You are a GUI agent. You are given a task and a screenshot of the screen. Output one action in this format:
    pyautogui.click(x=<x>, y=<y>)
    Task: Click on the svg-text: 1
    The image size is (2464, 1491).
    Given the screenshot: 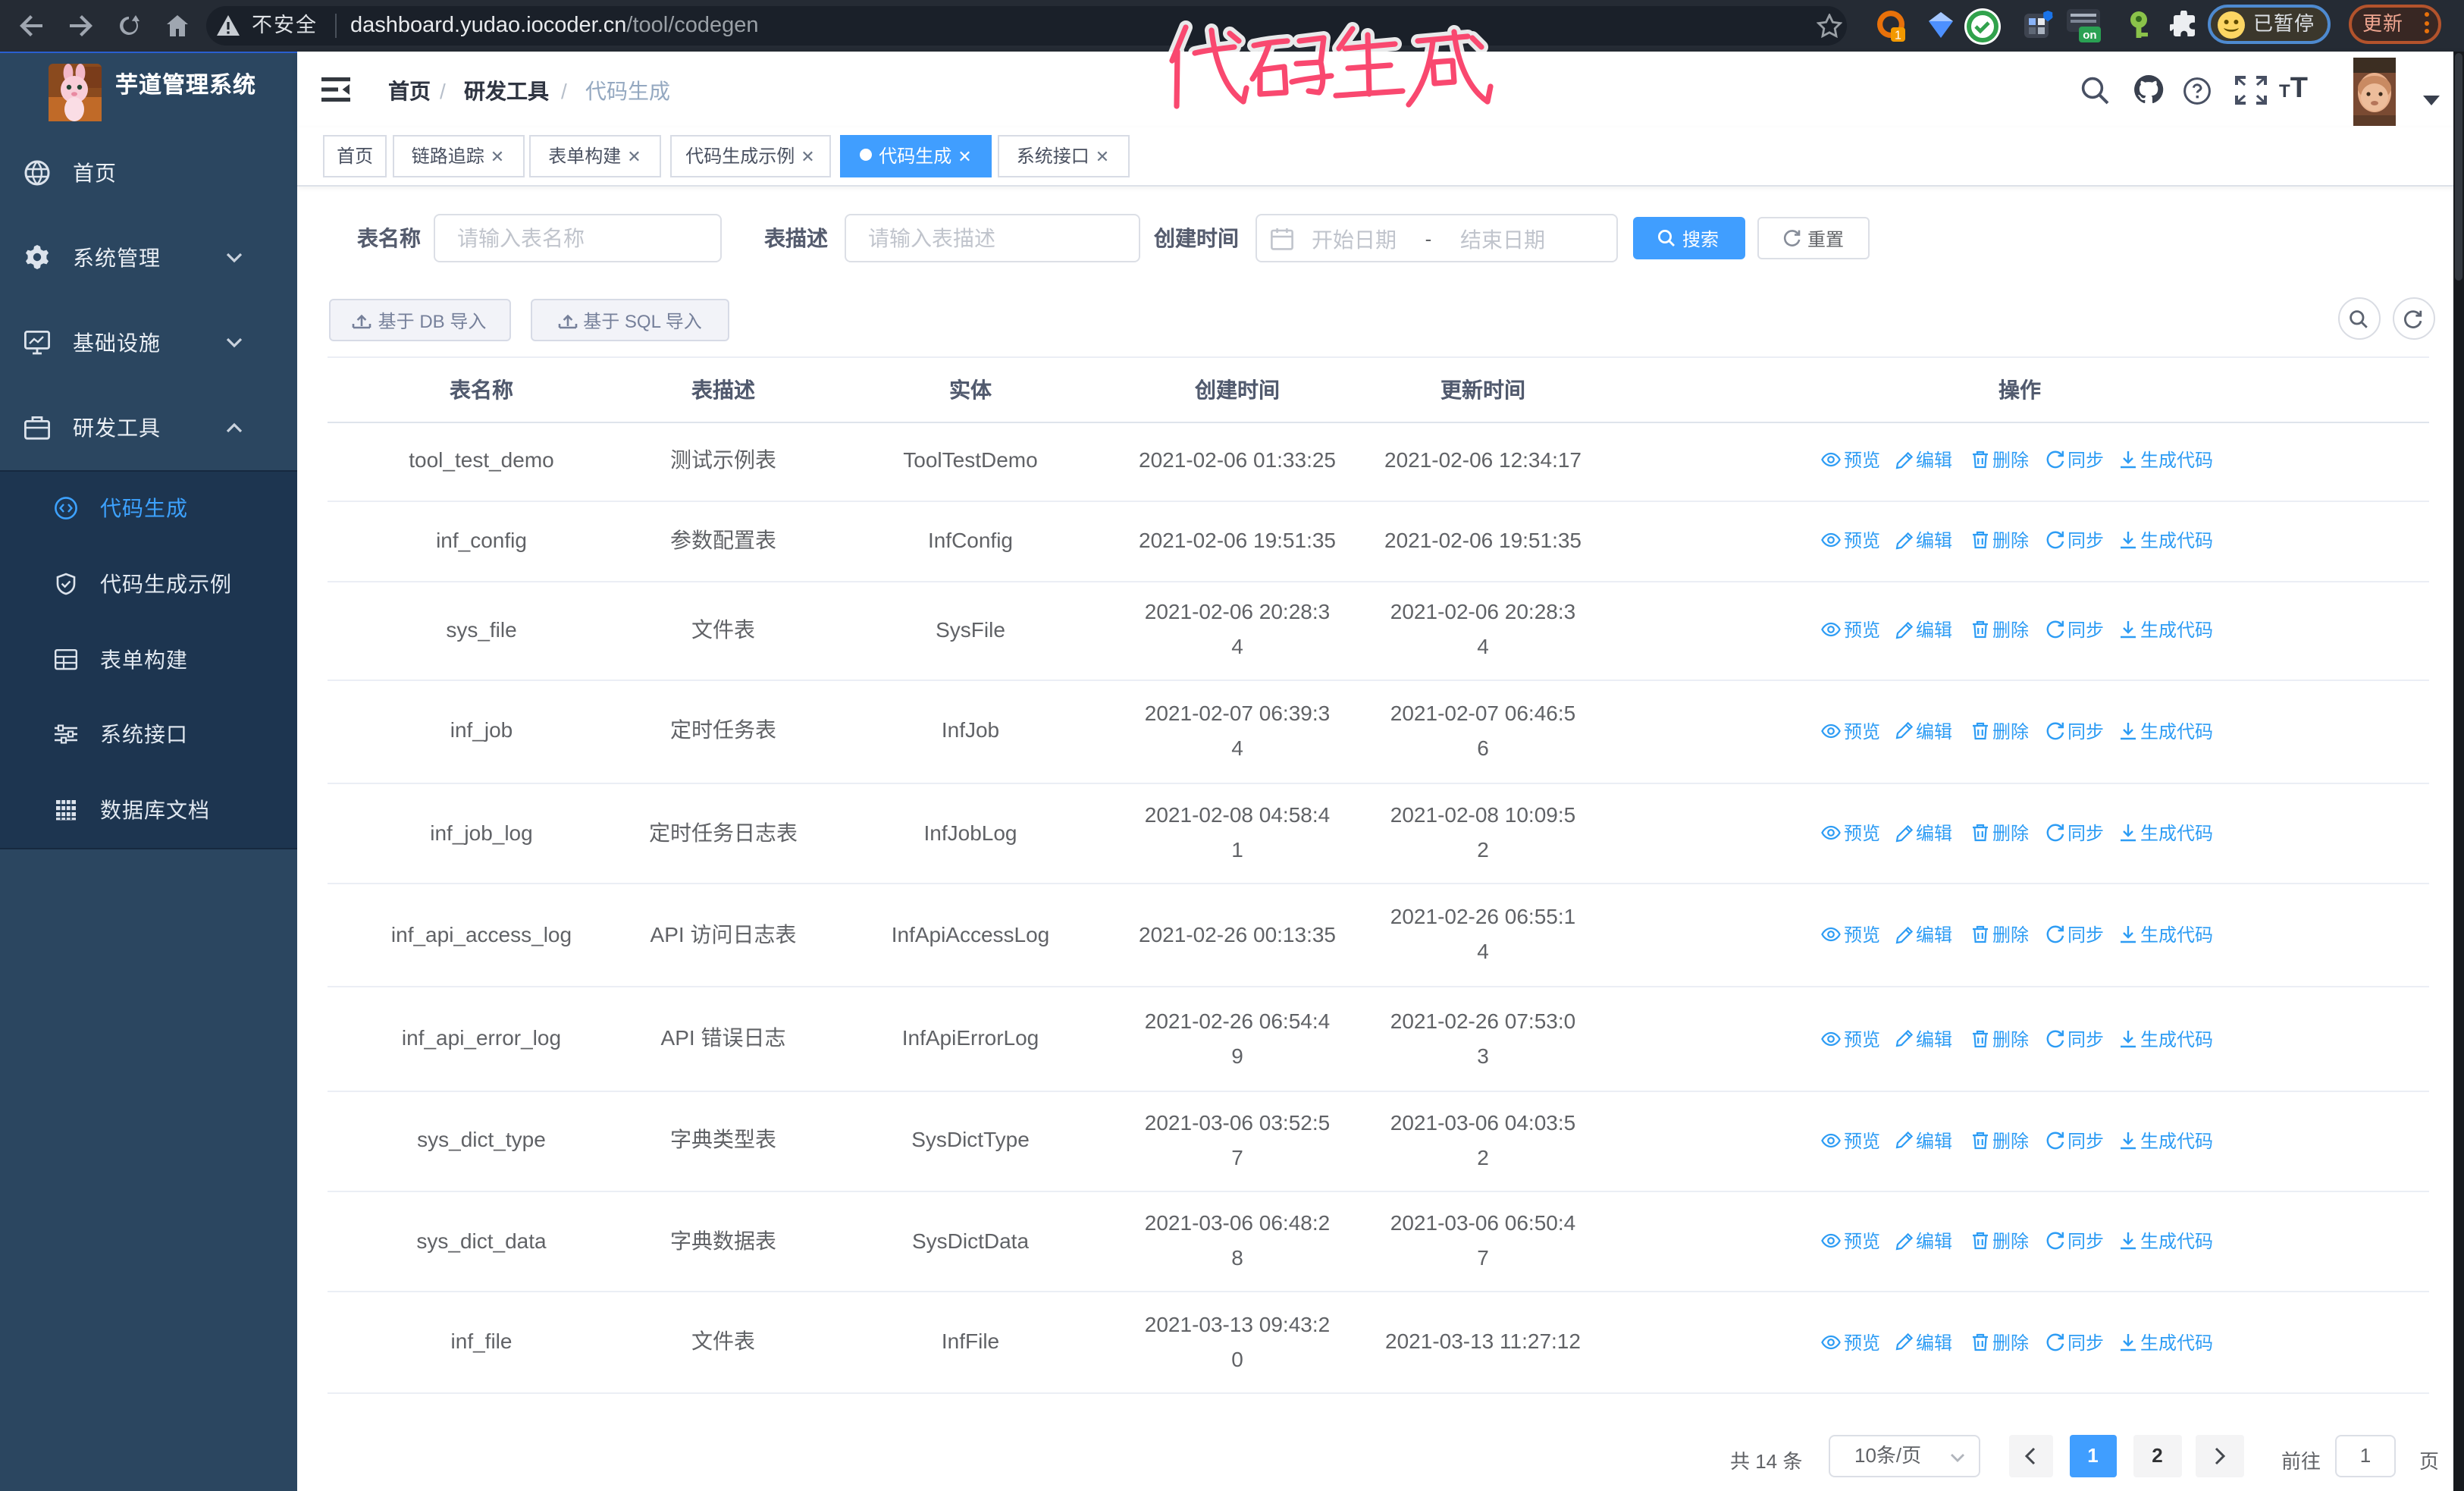 What is the action you would take?
    pyautogui.click(x=1898, y=36)
    